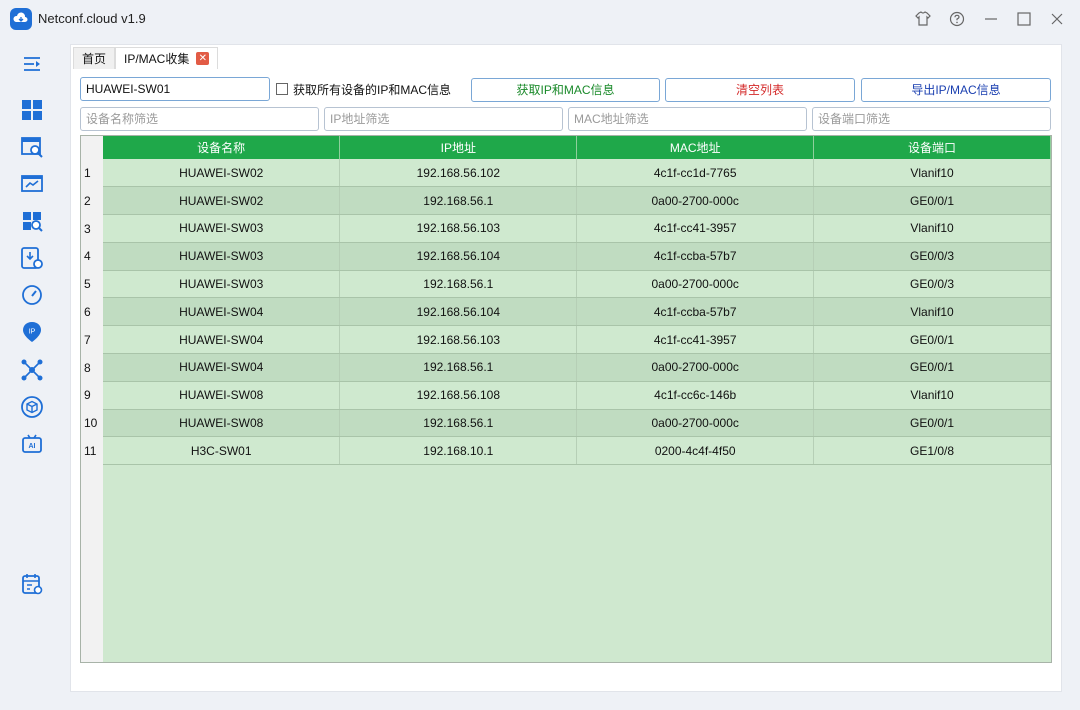  Describe the element at coordinates (932, 451) in the screenshot. I see `cell-port: GE1/0/8` at that location.